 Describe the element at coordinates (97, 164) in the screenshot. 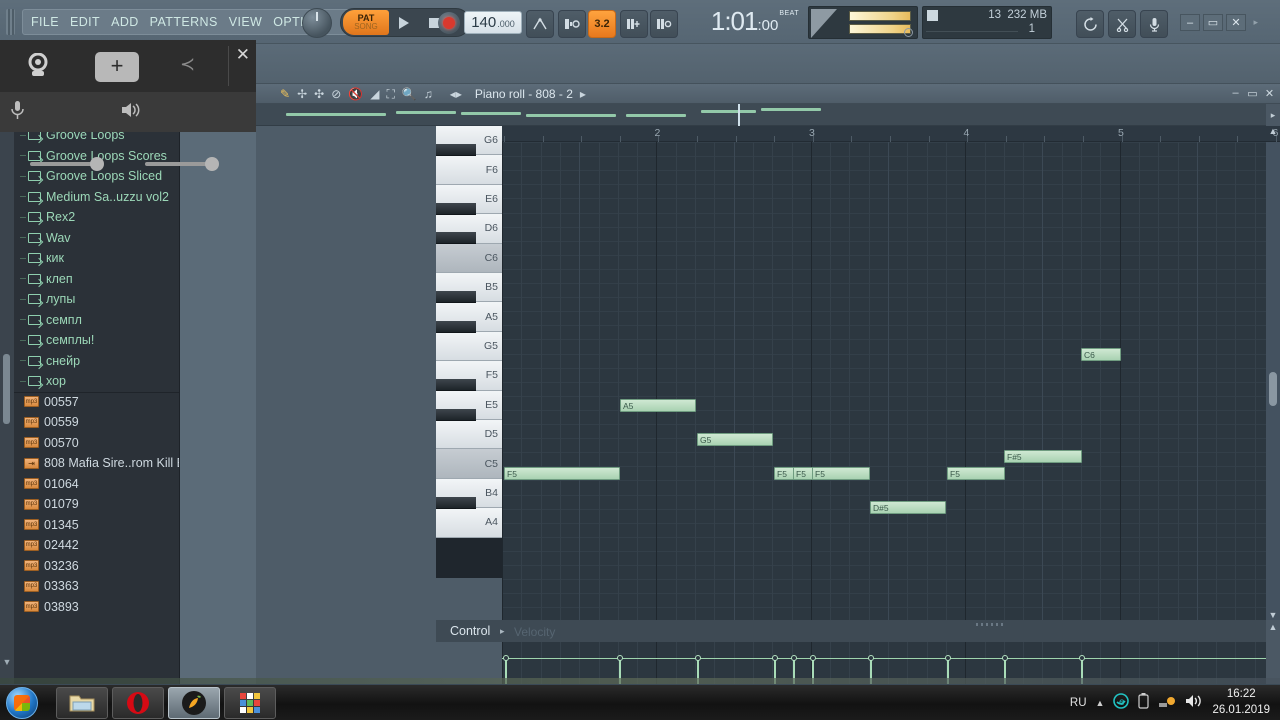

I see `mic-volume-handle` at that location.